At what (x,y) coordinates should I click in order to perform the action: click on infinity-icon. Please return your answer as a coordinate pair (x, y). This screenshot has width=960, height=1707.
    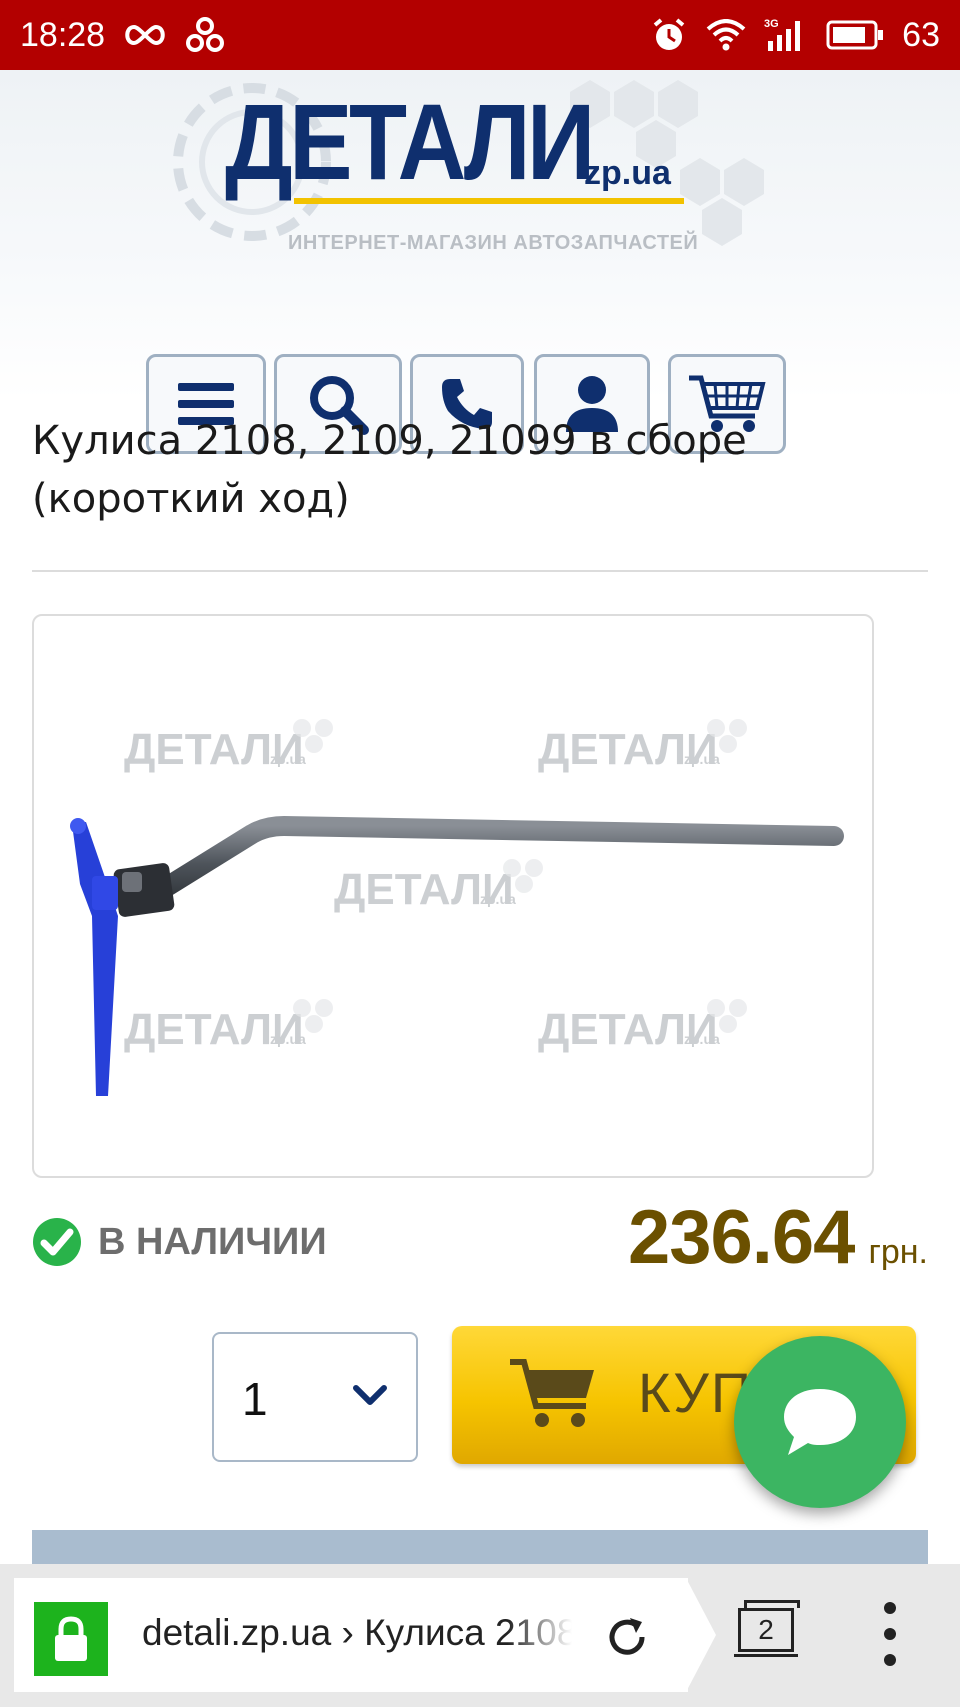
    Looking at the image, I should click on (145, 35).